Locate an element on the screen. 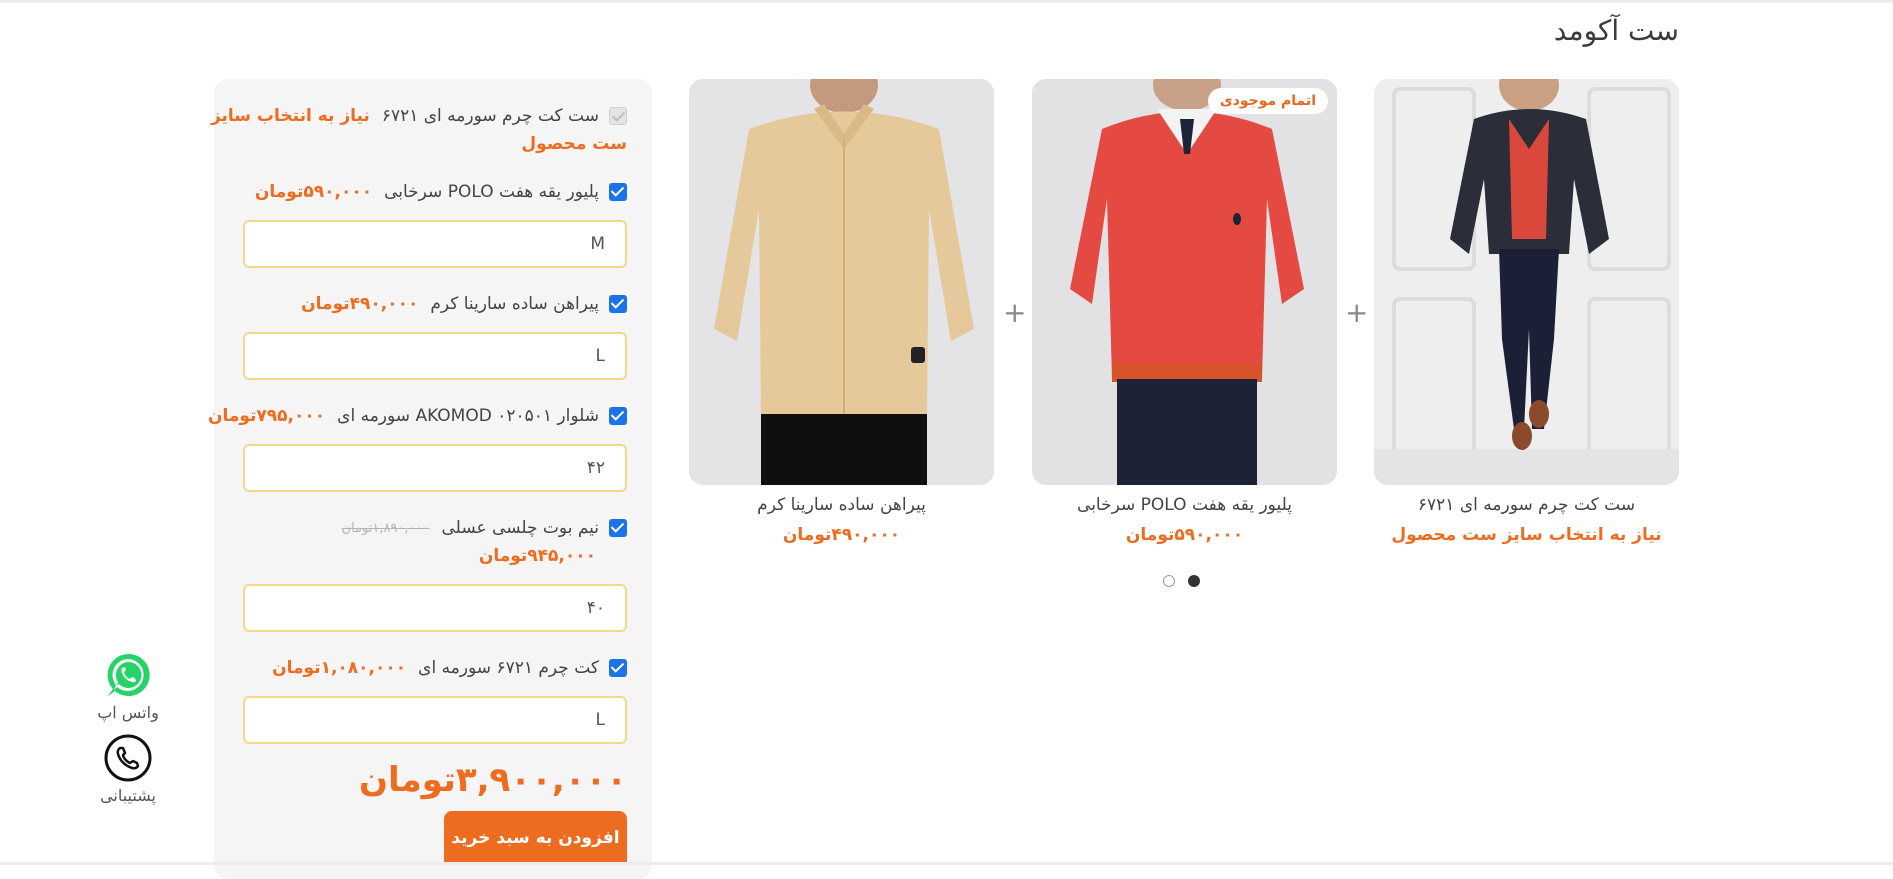 The image size is (1893, 879). size-select-shirt: L is located at coordinates (435, 356).